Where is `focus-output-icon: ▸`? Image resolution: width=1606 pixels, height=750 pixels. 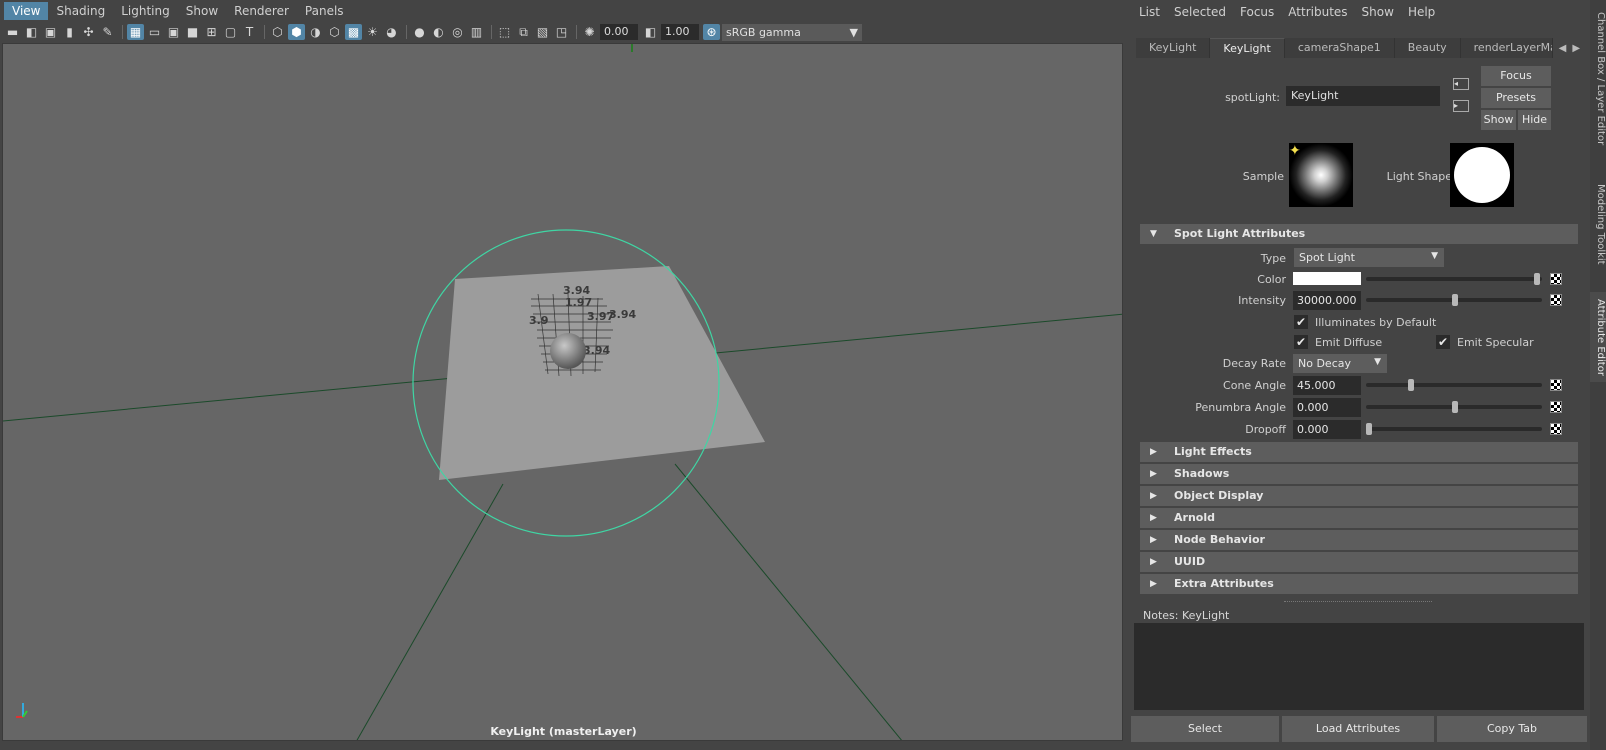
focus-output-icon: ▸ is located at coordinates (1461, 106).